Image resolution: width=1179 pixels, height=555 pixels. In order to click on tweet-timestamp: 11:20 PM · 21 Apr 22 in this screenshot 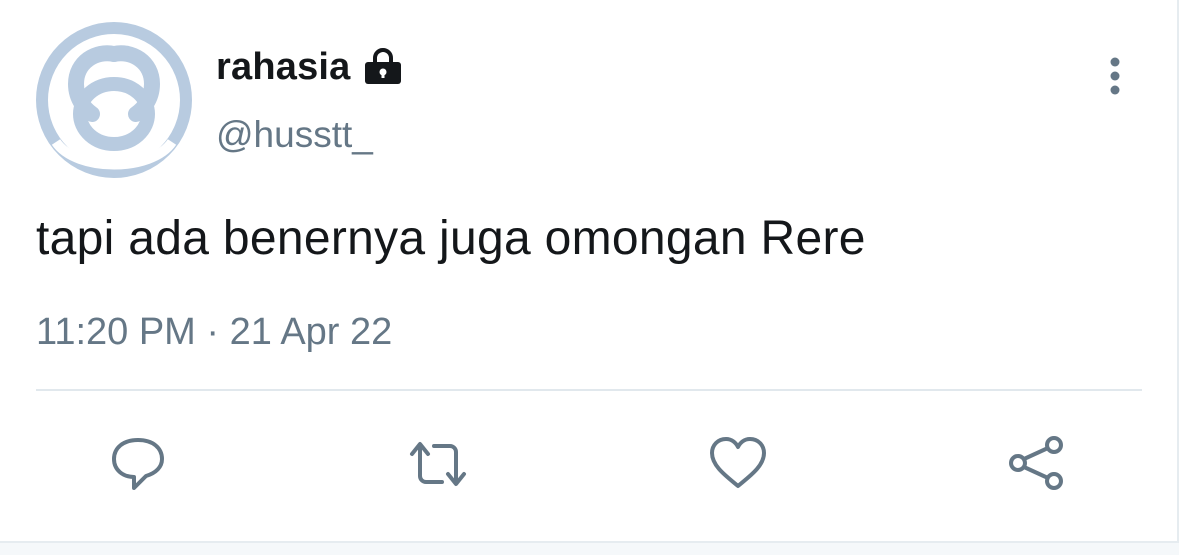, I will do `click(214, 332)`.